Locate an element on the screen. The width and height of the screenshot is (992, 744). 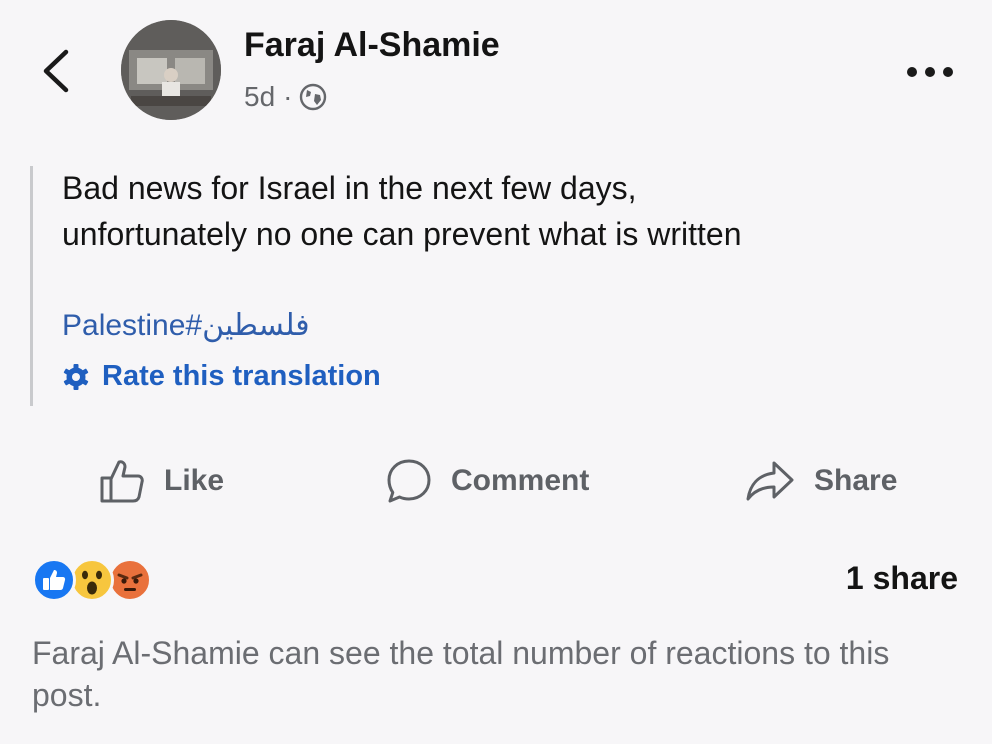
chevron-left-icon is located at coordinates (56, 71).